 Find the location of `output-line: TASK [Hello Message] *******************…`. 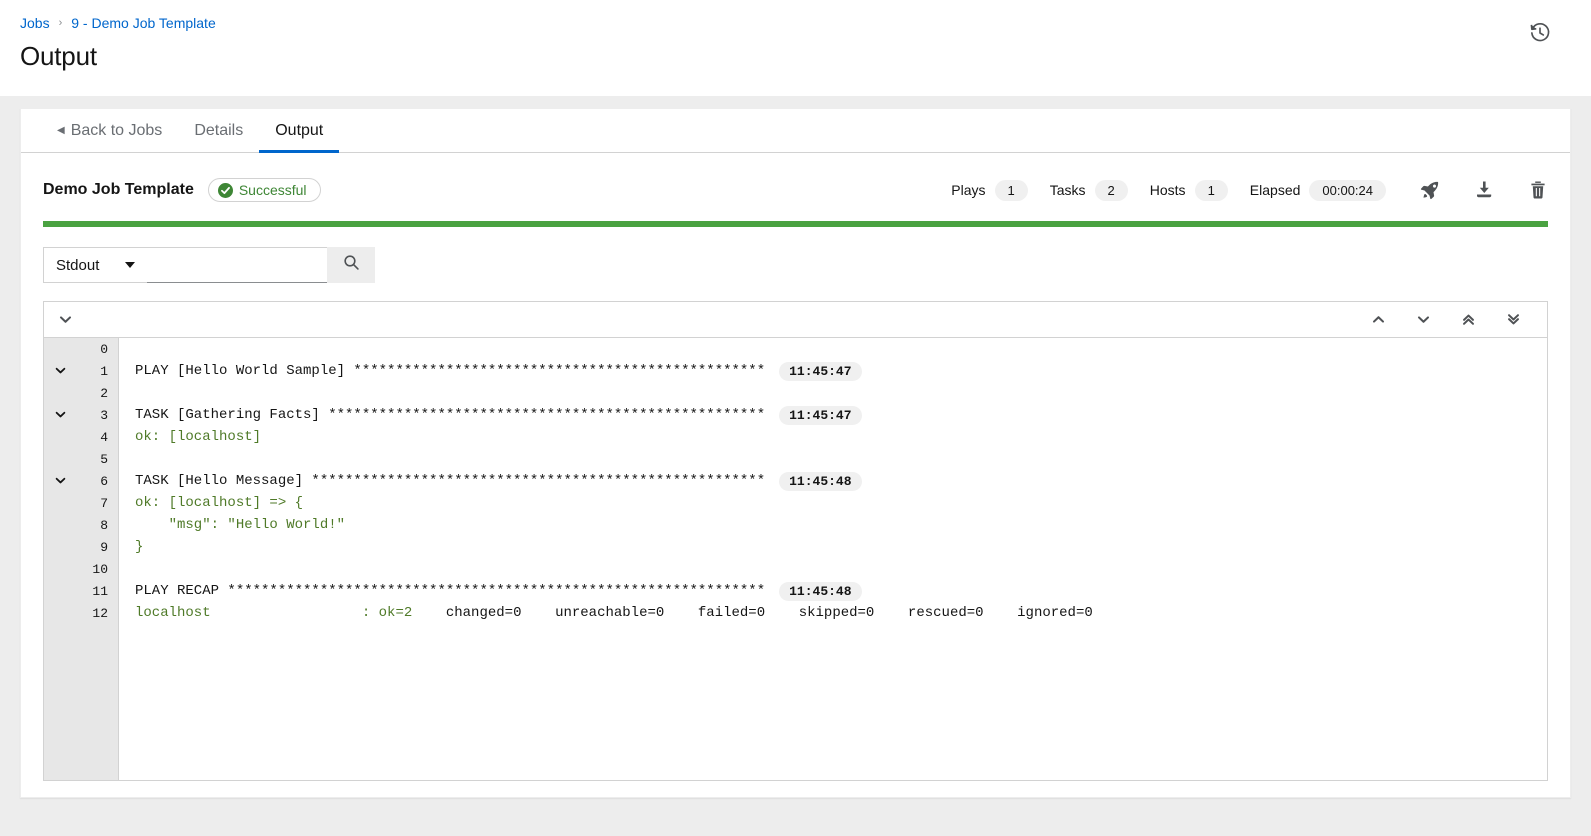

output-line: TASK [Hello Message] *******************… is located at coordinates (841, 481).